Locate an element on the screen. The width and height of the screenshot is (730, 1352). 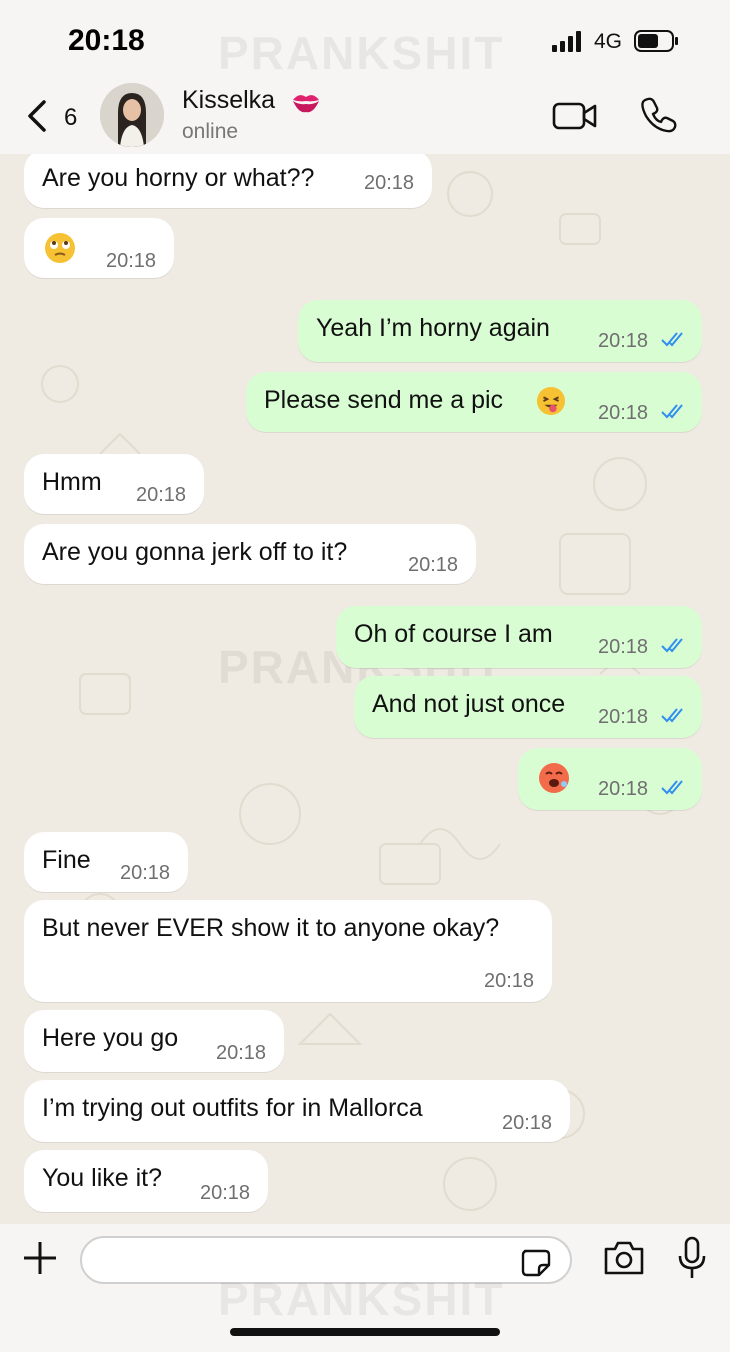
back-chevron-icon is located at coordinates (38, 116).